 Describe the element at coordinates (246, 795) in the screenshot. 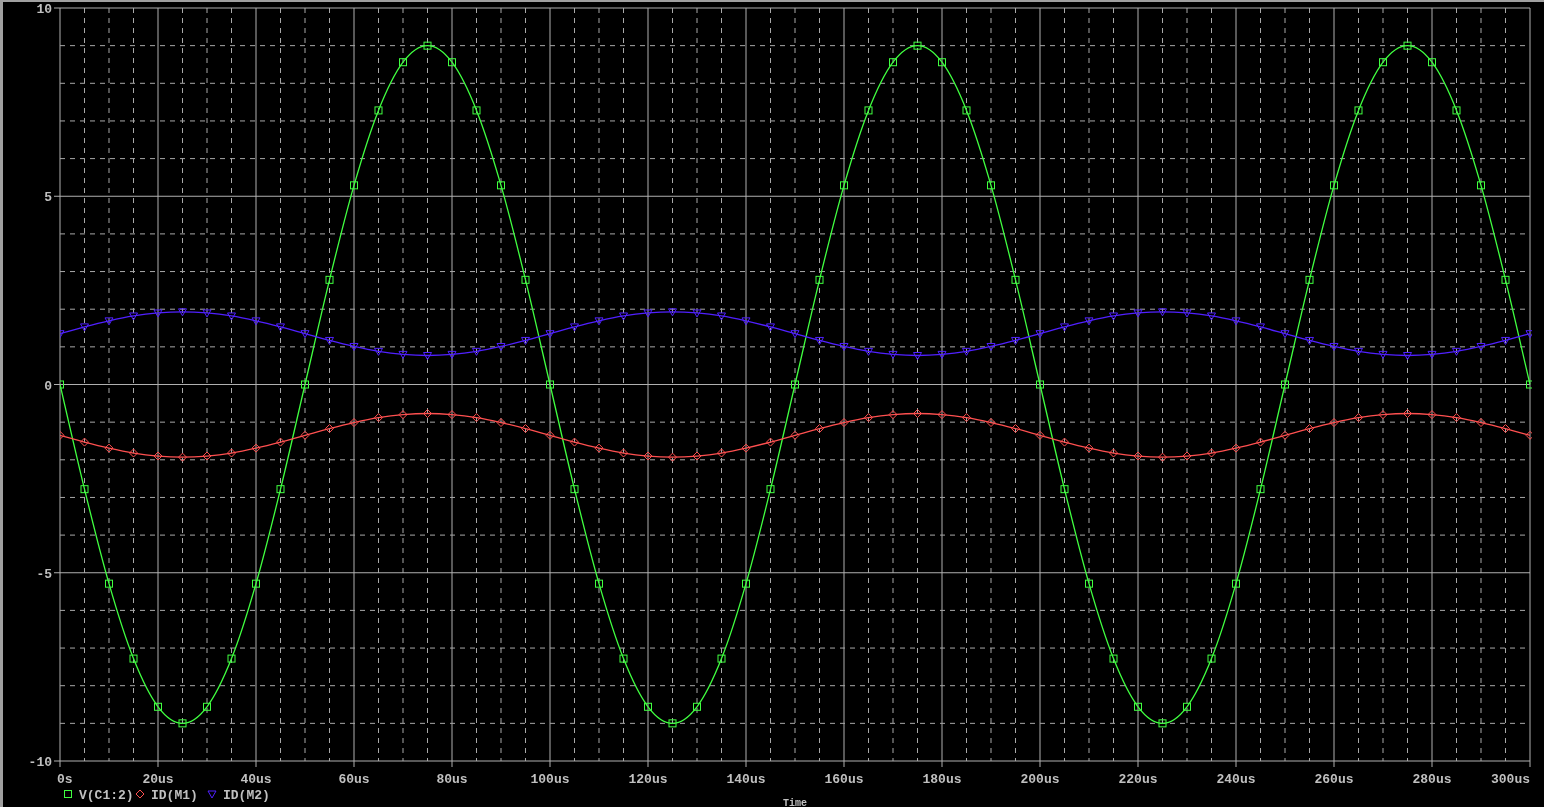

I see `legend-label: ID(M2)` at that location.